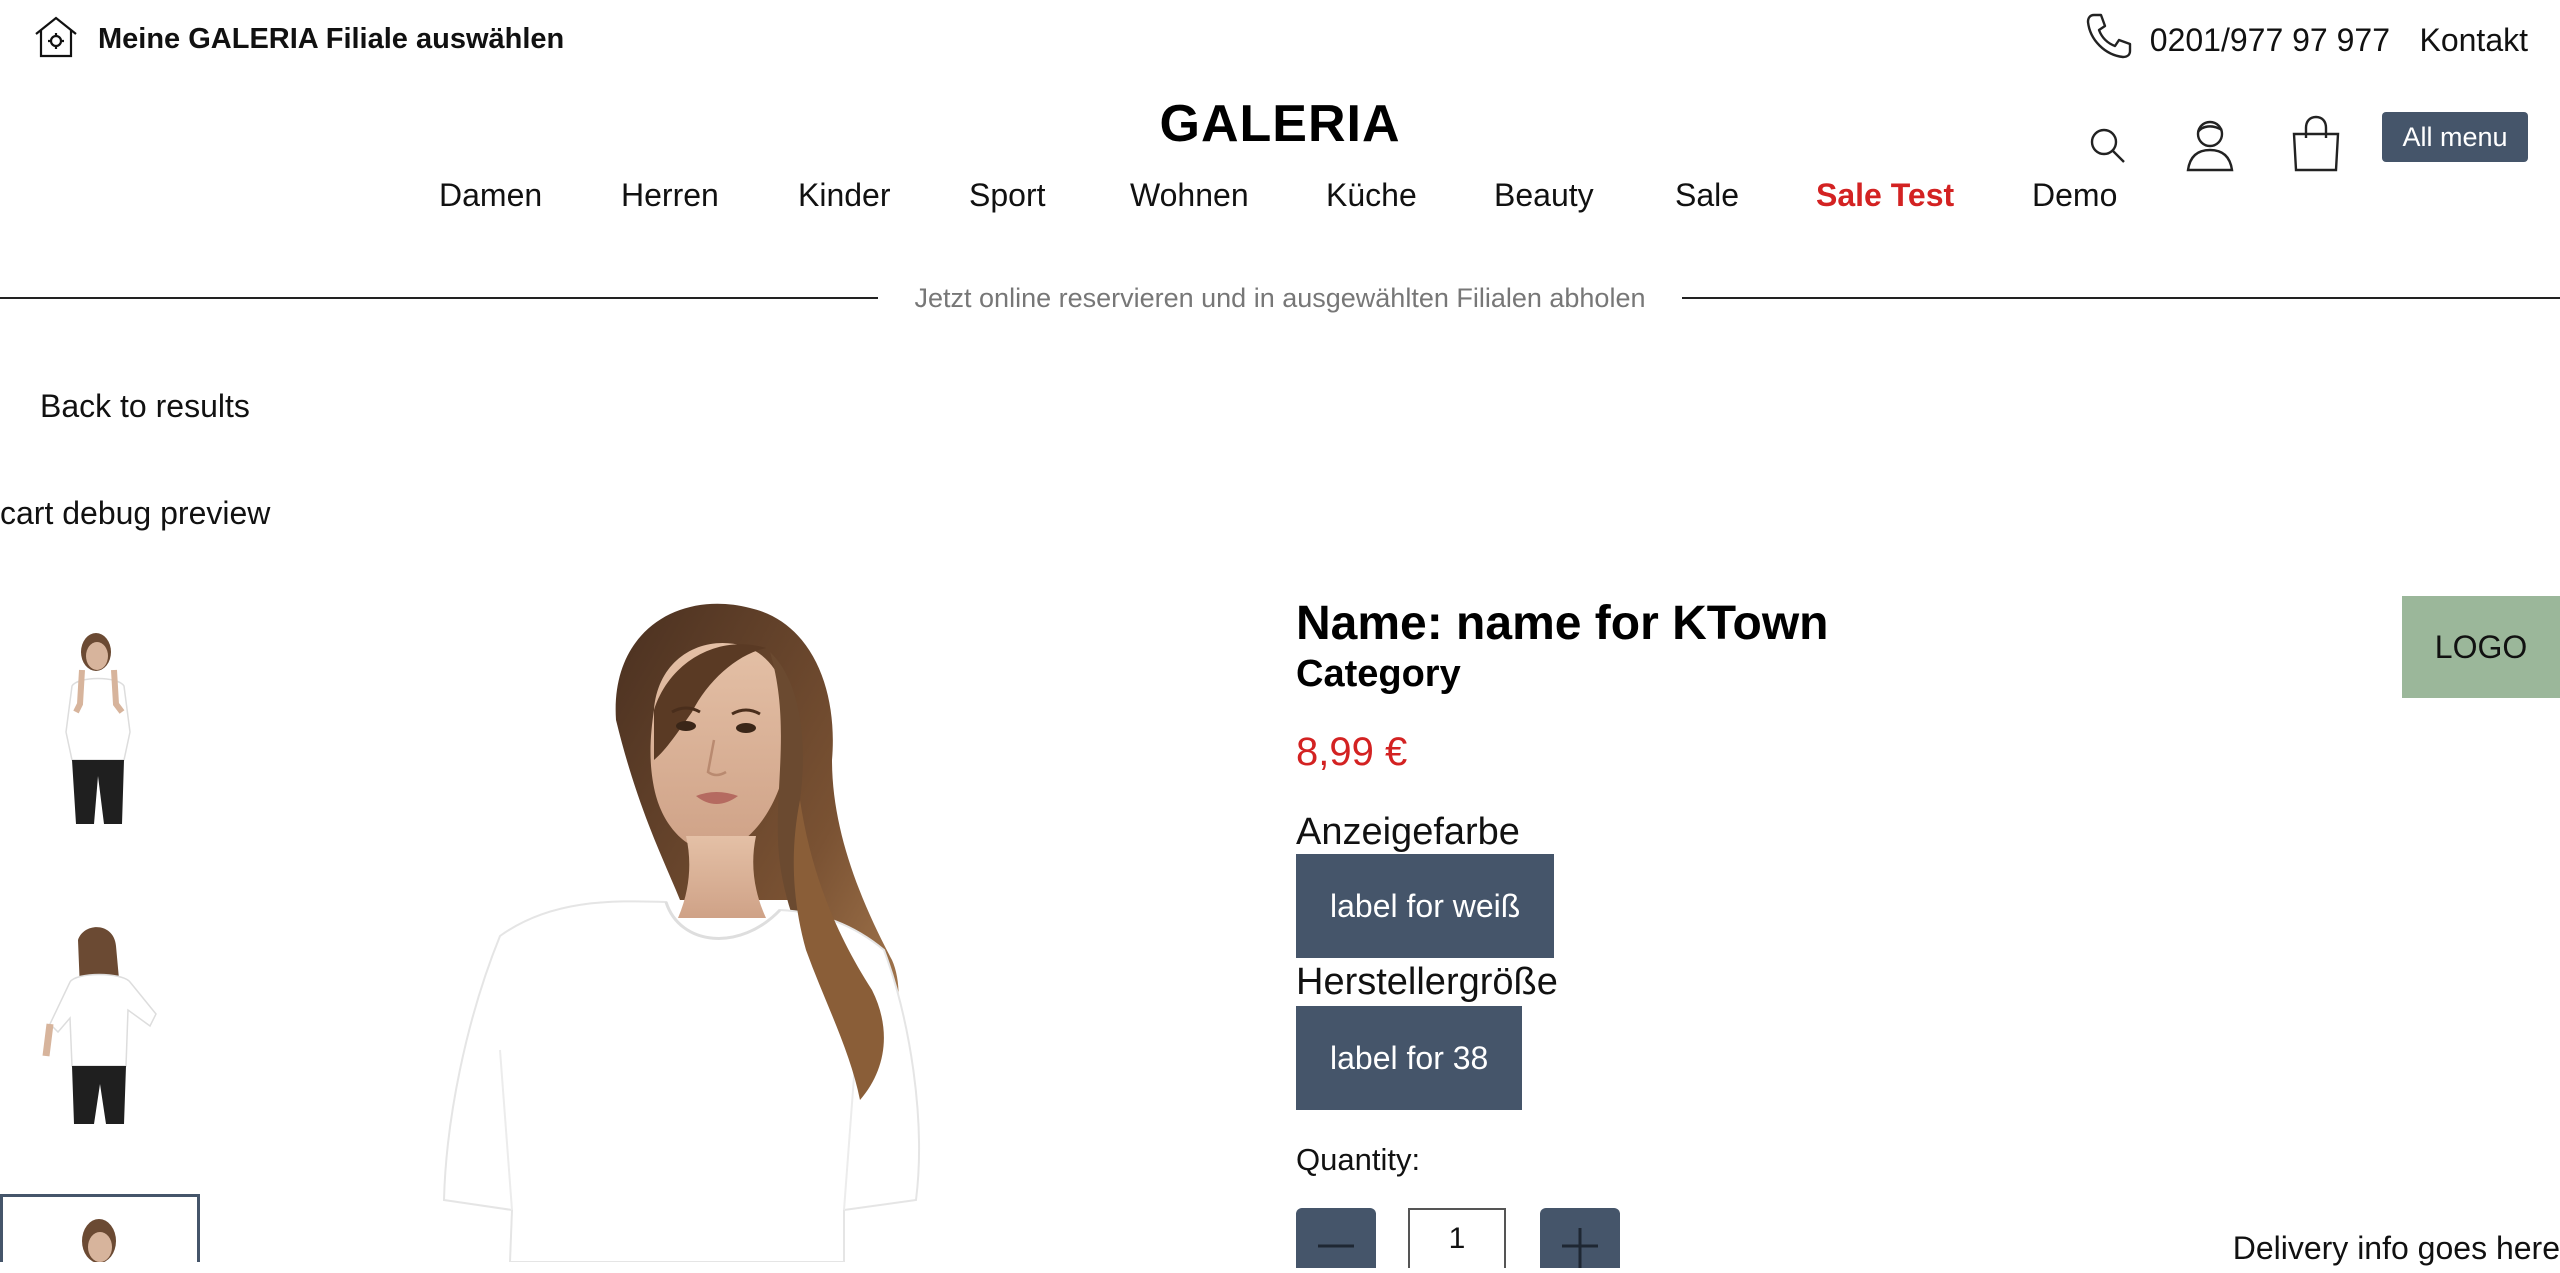  I want to click on nav-item-demo: Demo, so click(2074, 195).